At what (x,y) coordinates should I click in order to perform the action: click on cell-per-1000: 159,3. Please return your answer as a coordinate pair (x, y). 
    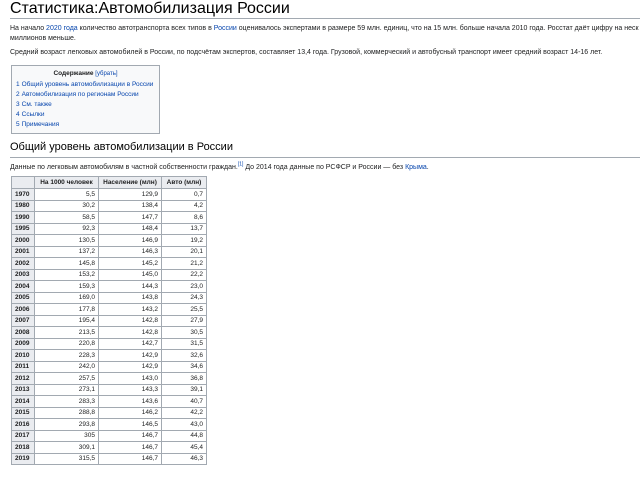
    Looking at the image, I should click on (66, 286).